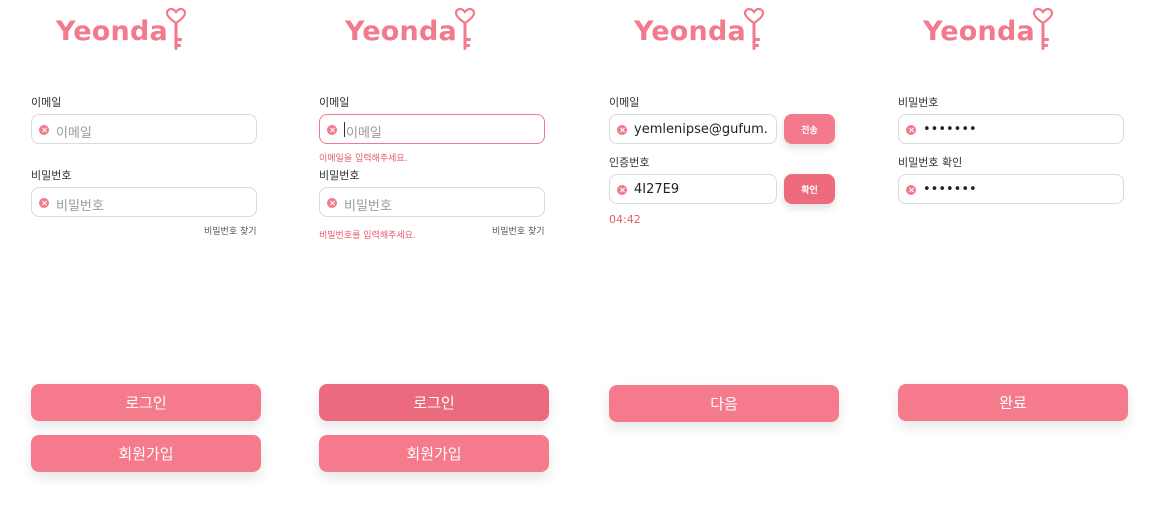 This screenshot has width=1155, height=512. Describe the element at coordinates (950, 189) in the screenshot. I see `password-confirm-value: •••••••` at that location.